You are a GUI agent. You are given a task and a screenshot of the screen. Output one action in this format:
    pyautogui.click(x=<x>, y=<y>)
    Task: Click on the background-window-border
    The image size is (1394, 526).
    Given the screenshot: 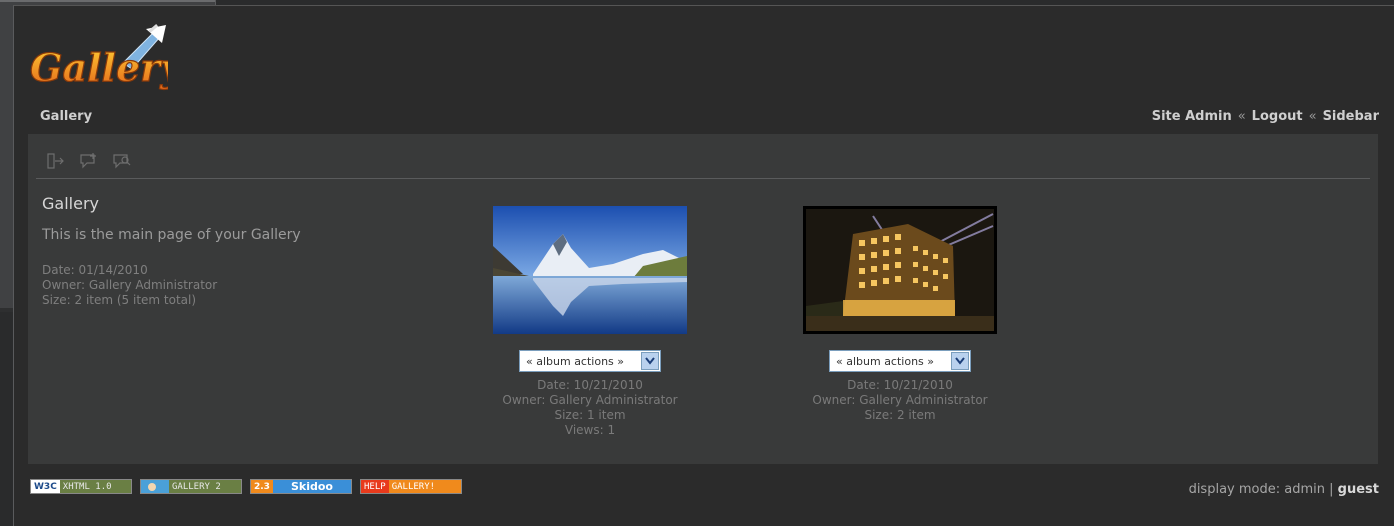 What is the action you would take?
    pyautogui.click(x=107, y=1)
    